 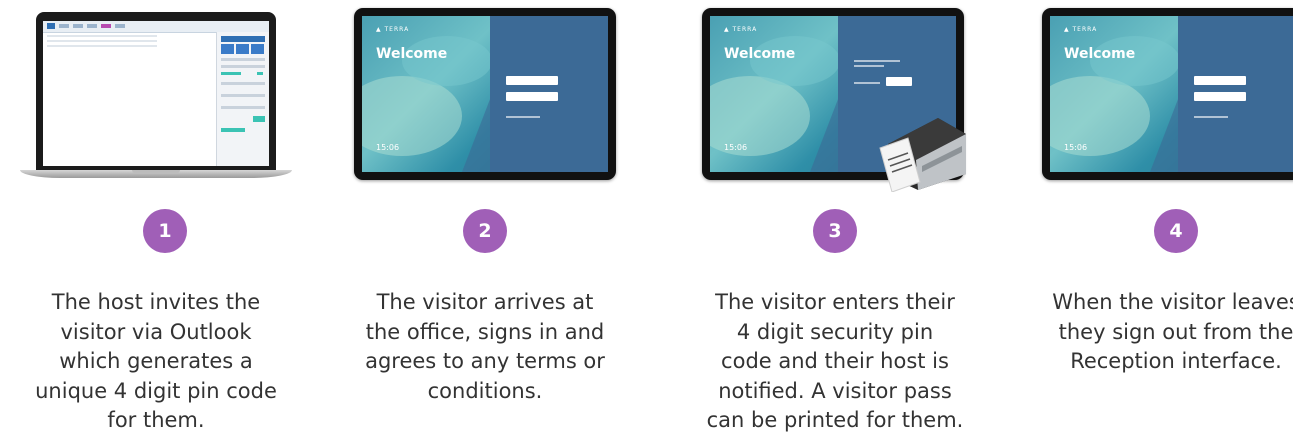 I want to click on caption-line: agrees to any terms or, so click(x=485, y=361).